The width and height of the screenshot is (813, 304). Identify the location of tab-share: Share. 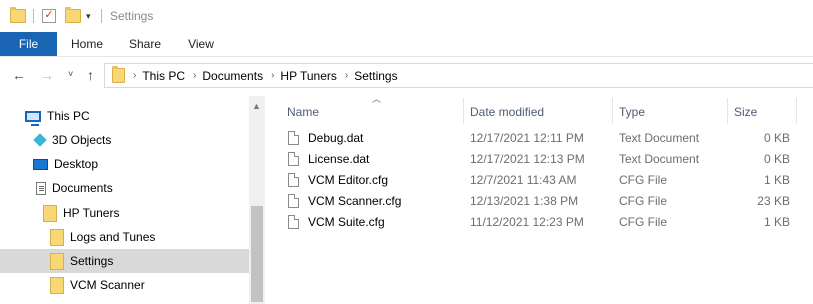
(145, 44).